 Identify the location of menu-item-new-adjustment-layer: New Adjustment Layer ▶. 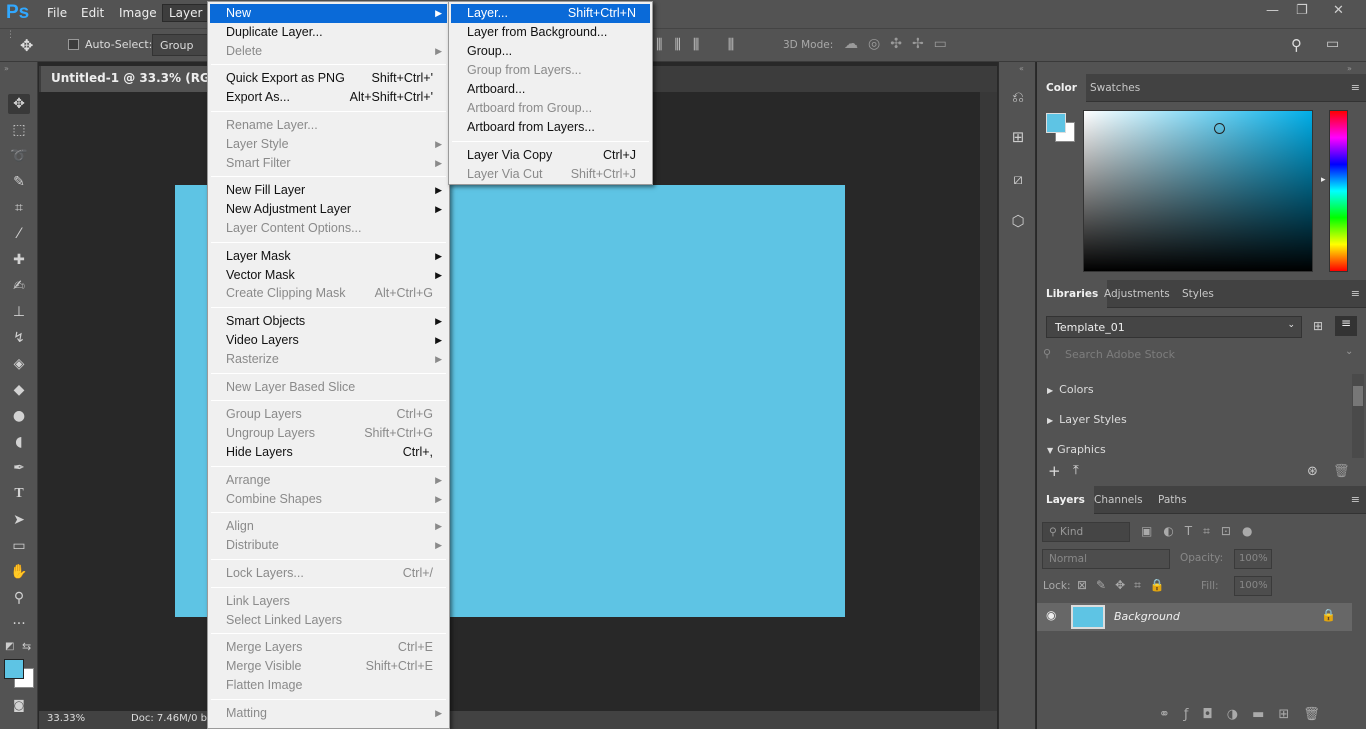
(328, 209).